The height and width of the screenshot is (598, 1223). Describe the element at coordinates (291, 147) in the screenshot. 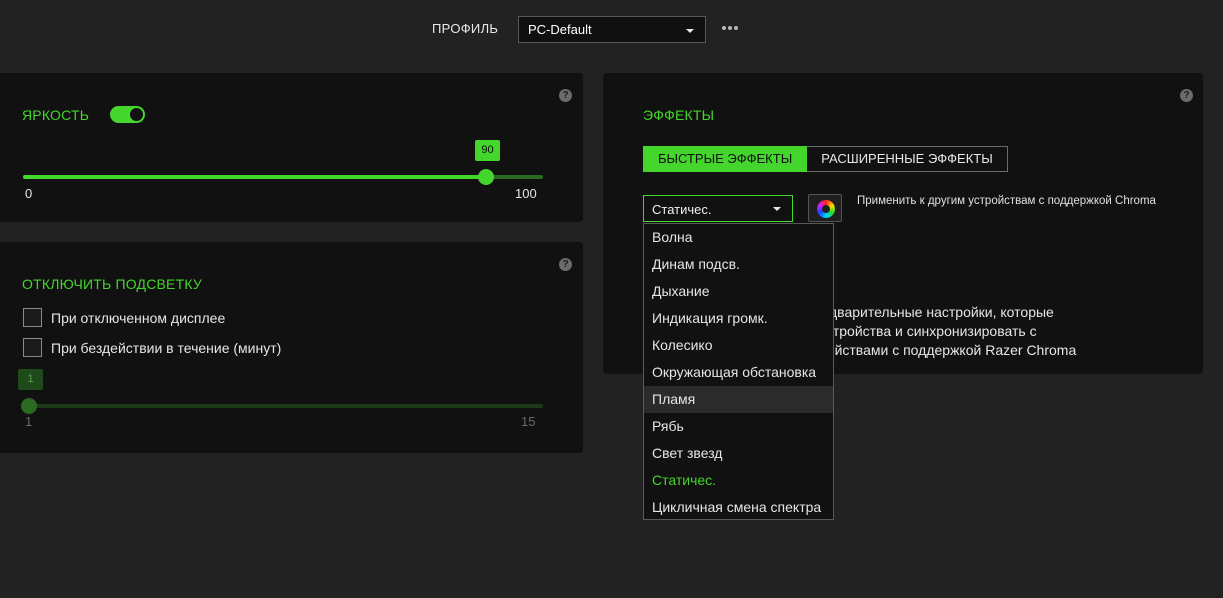

I see `brightness-panel: ? ЯРКОСТЬ 90 0 100` at that location.